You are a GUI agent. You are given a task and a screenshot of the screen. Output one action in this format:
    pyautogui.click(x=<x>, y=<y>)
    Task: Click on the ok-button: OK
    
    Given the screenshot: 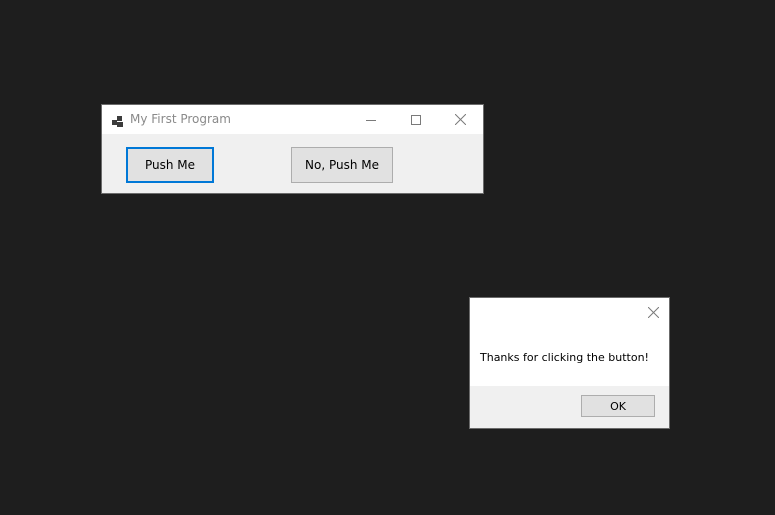 What is the action you would take?
    pyautogui.click(x=618, y=406)
    